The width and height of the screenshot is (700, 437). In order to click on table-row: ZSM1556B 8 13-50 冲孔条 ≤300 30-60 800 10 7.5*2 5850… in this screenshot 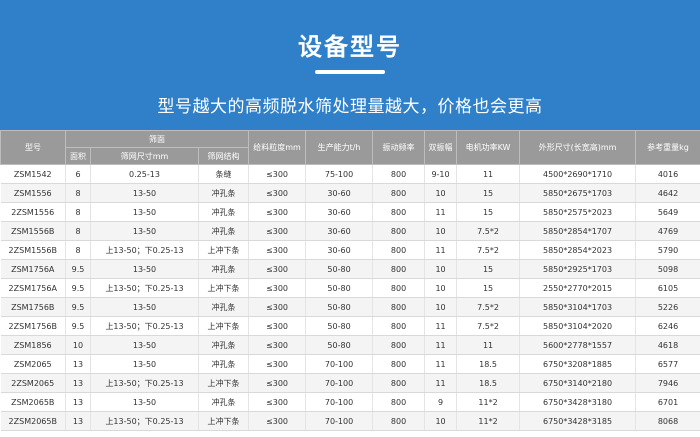, I will do `click(350, 231)`.